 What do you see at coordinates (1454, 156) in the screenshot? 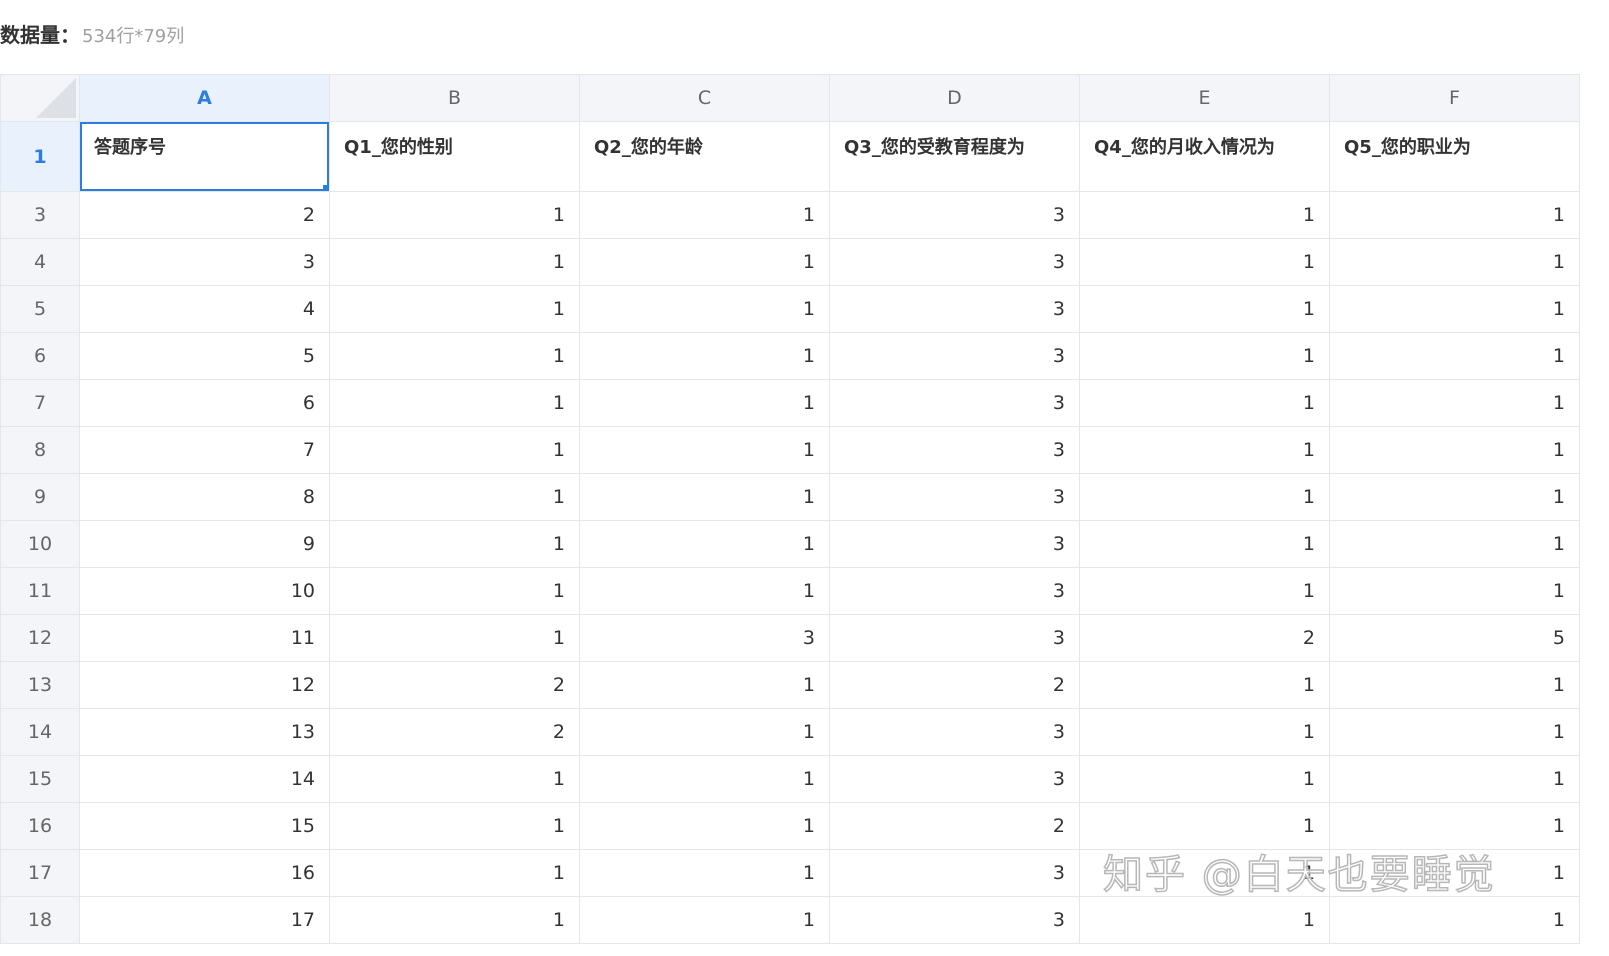
I see `header-cell: Q5_您的职业为` at bounding box center [1454, 156].